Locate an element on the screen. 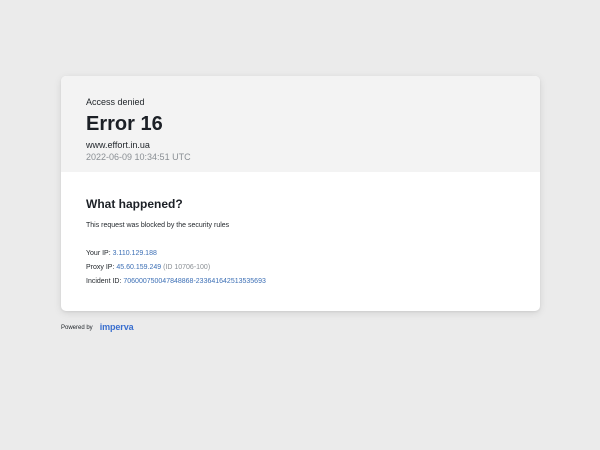  section-heading: What happened? is located at coordinates (134, 204).